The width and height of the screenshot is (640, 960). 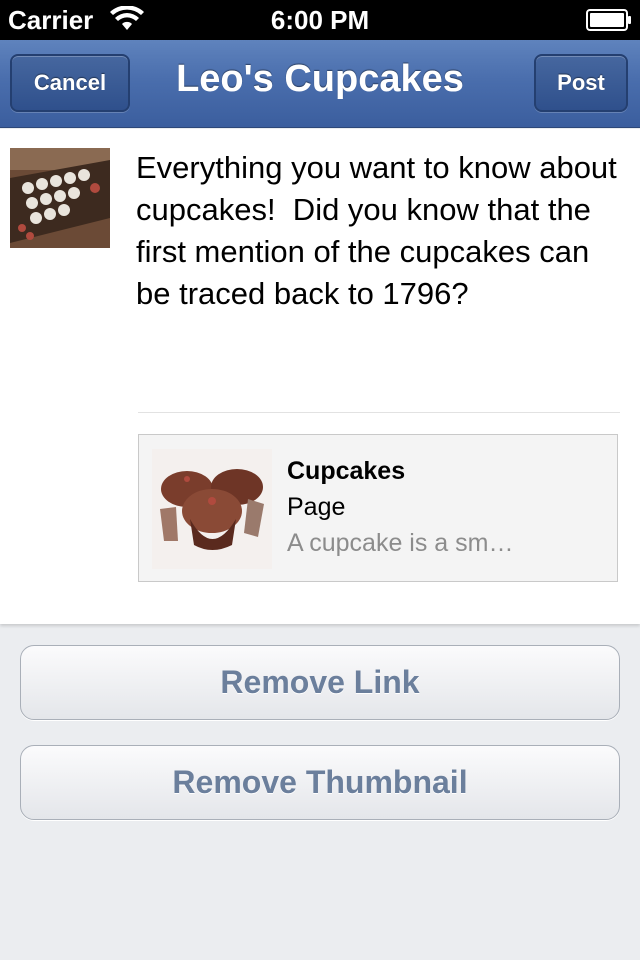 I want to click on link-type: Page, so click(x=316, y=507).